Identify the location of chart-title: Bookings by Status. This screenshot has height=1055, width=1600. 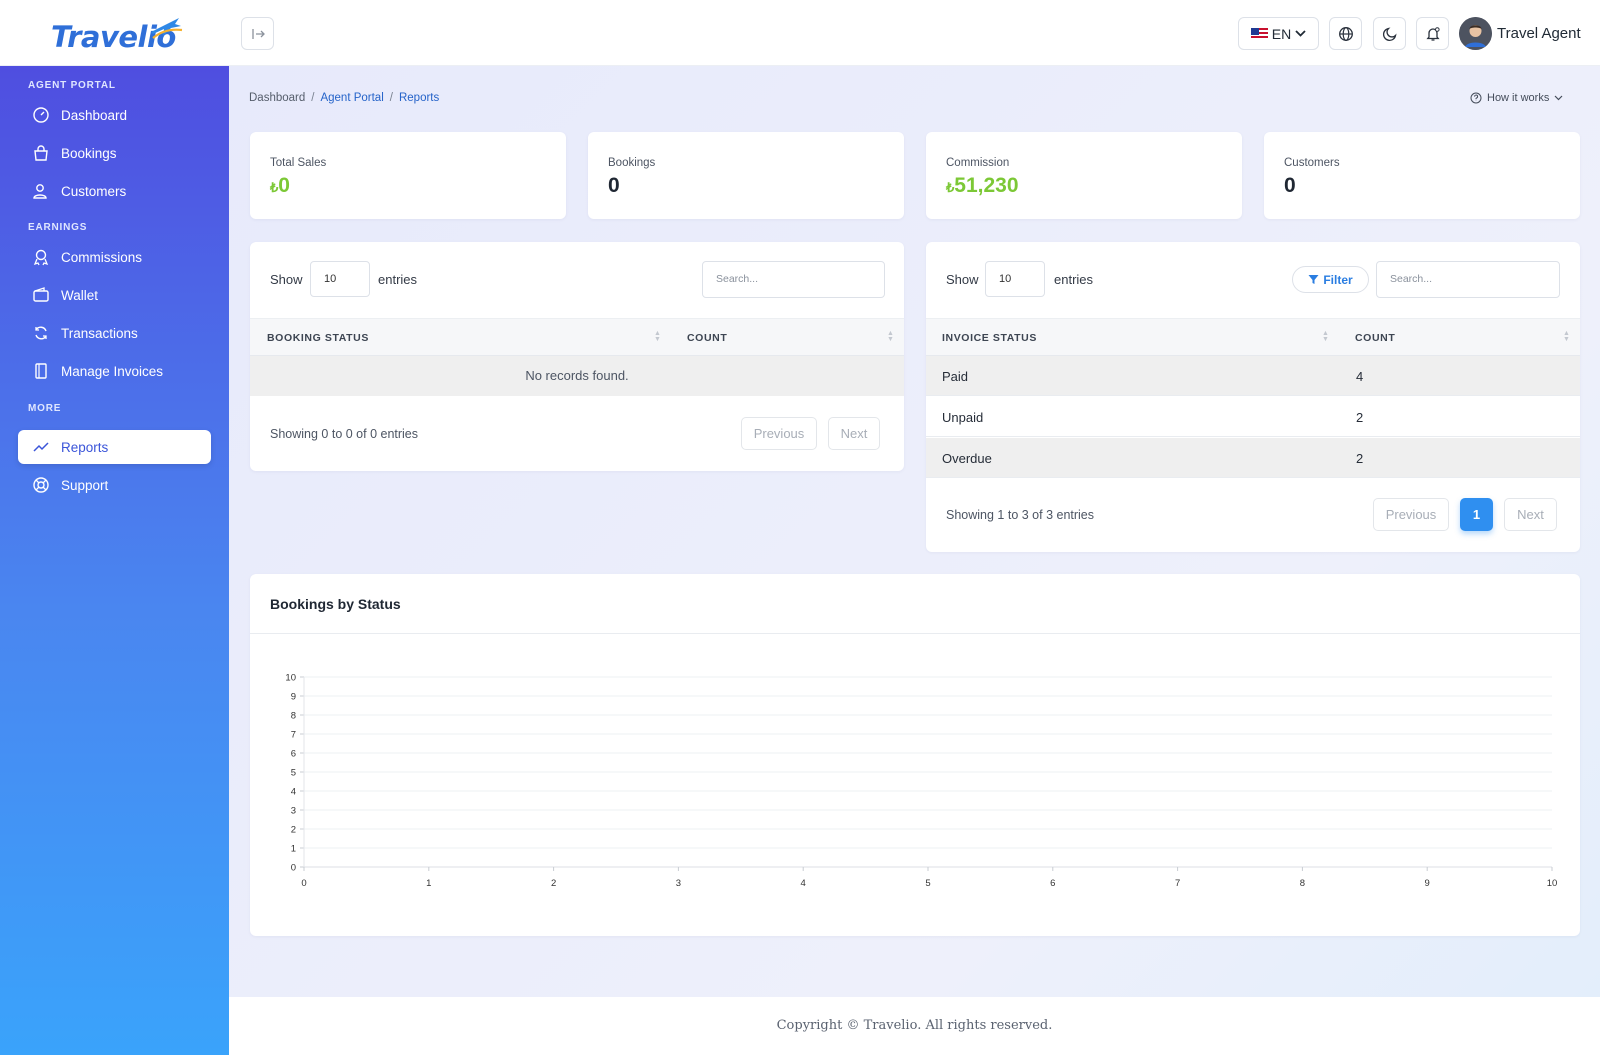
(335, 604).